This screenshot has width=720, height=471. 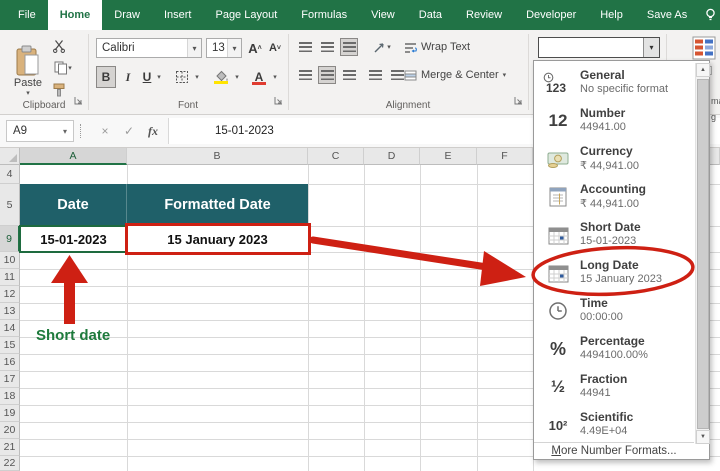 What do you see at coordinates (237, 77) in the screenshot?
I see `fill-color-dropdown-arrow-icon: ▾` at bounding box center [237, 77].